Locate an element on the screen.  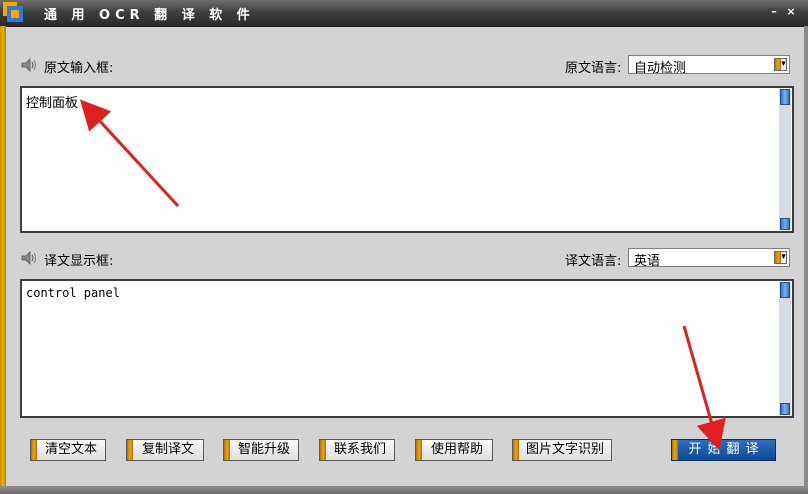
source-lang-label: 原文语言: is located at coordinates (593, 68).